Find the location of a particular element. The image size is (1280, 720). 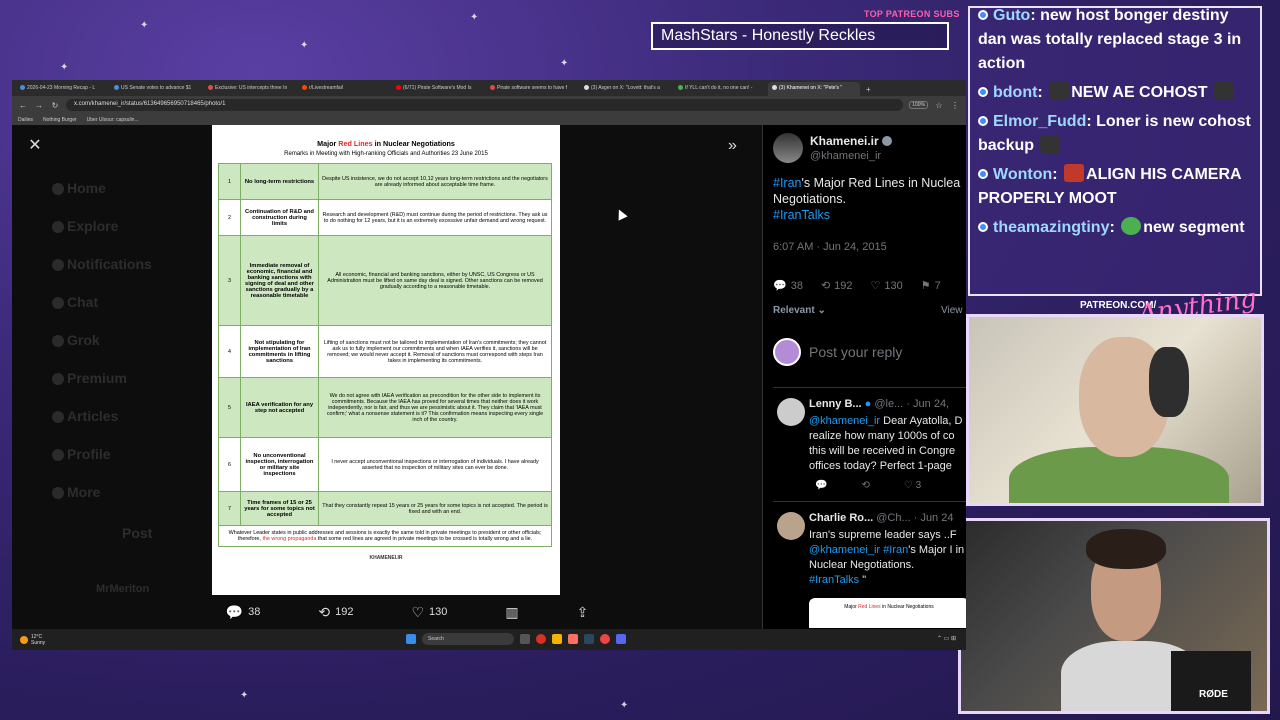

patreon-top-label: TOP PATREON SUBS is located at coordinates (912, 14).